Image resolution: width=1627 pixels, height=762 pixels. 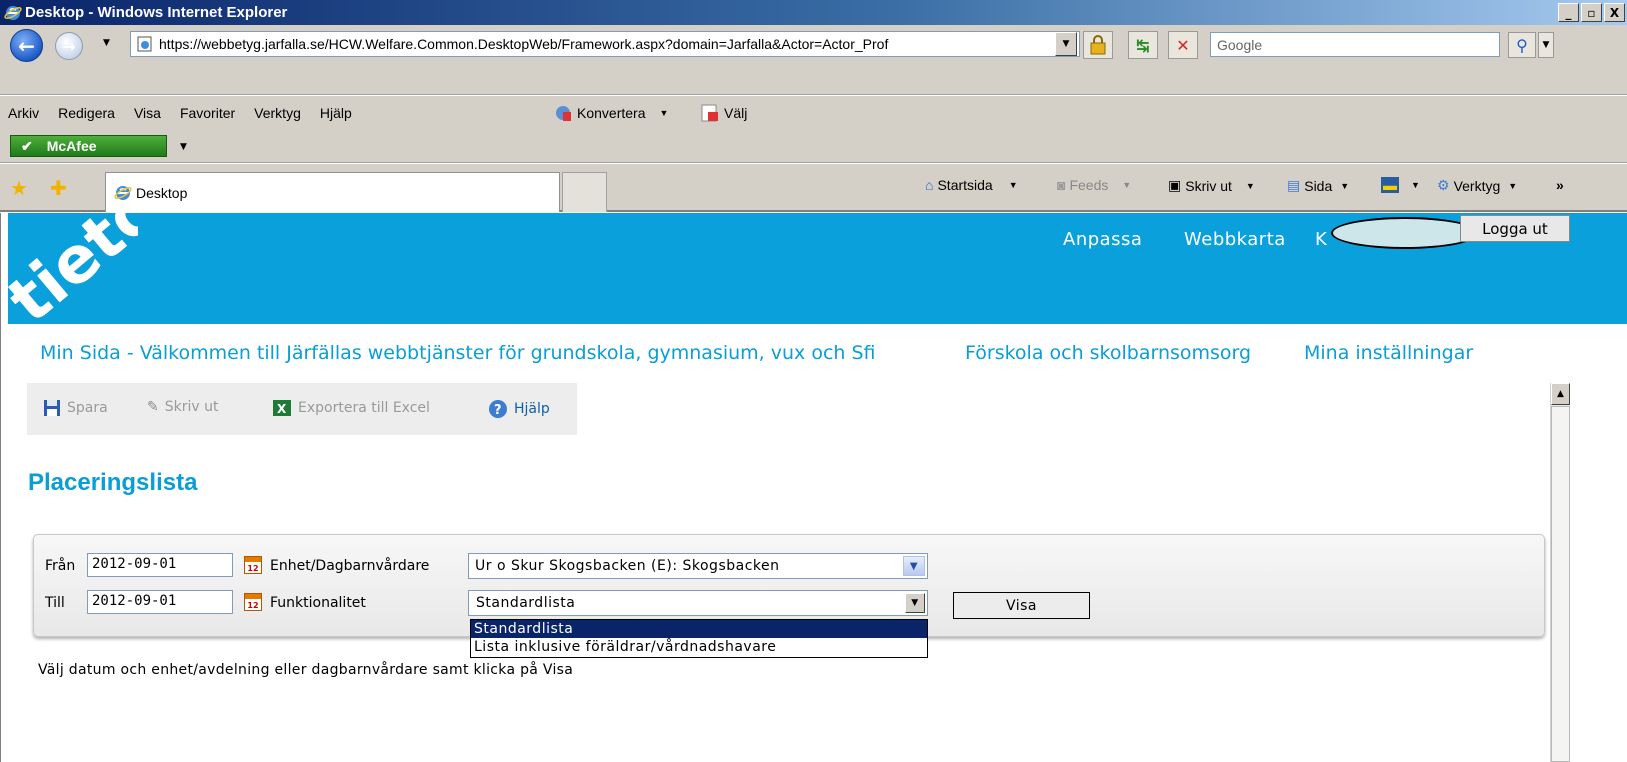 What do you see at coordinates (75, 408) in the screenshot?
I see `spara-button: Spara` at bounding box center [75, 408].